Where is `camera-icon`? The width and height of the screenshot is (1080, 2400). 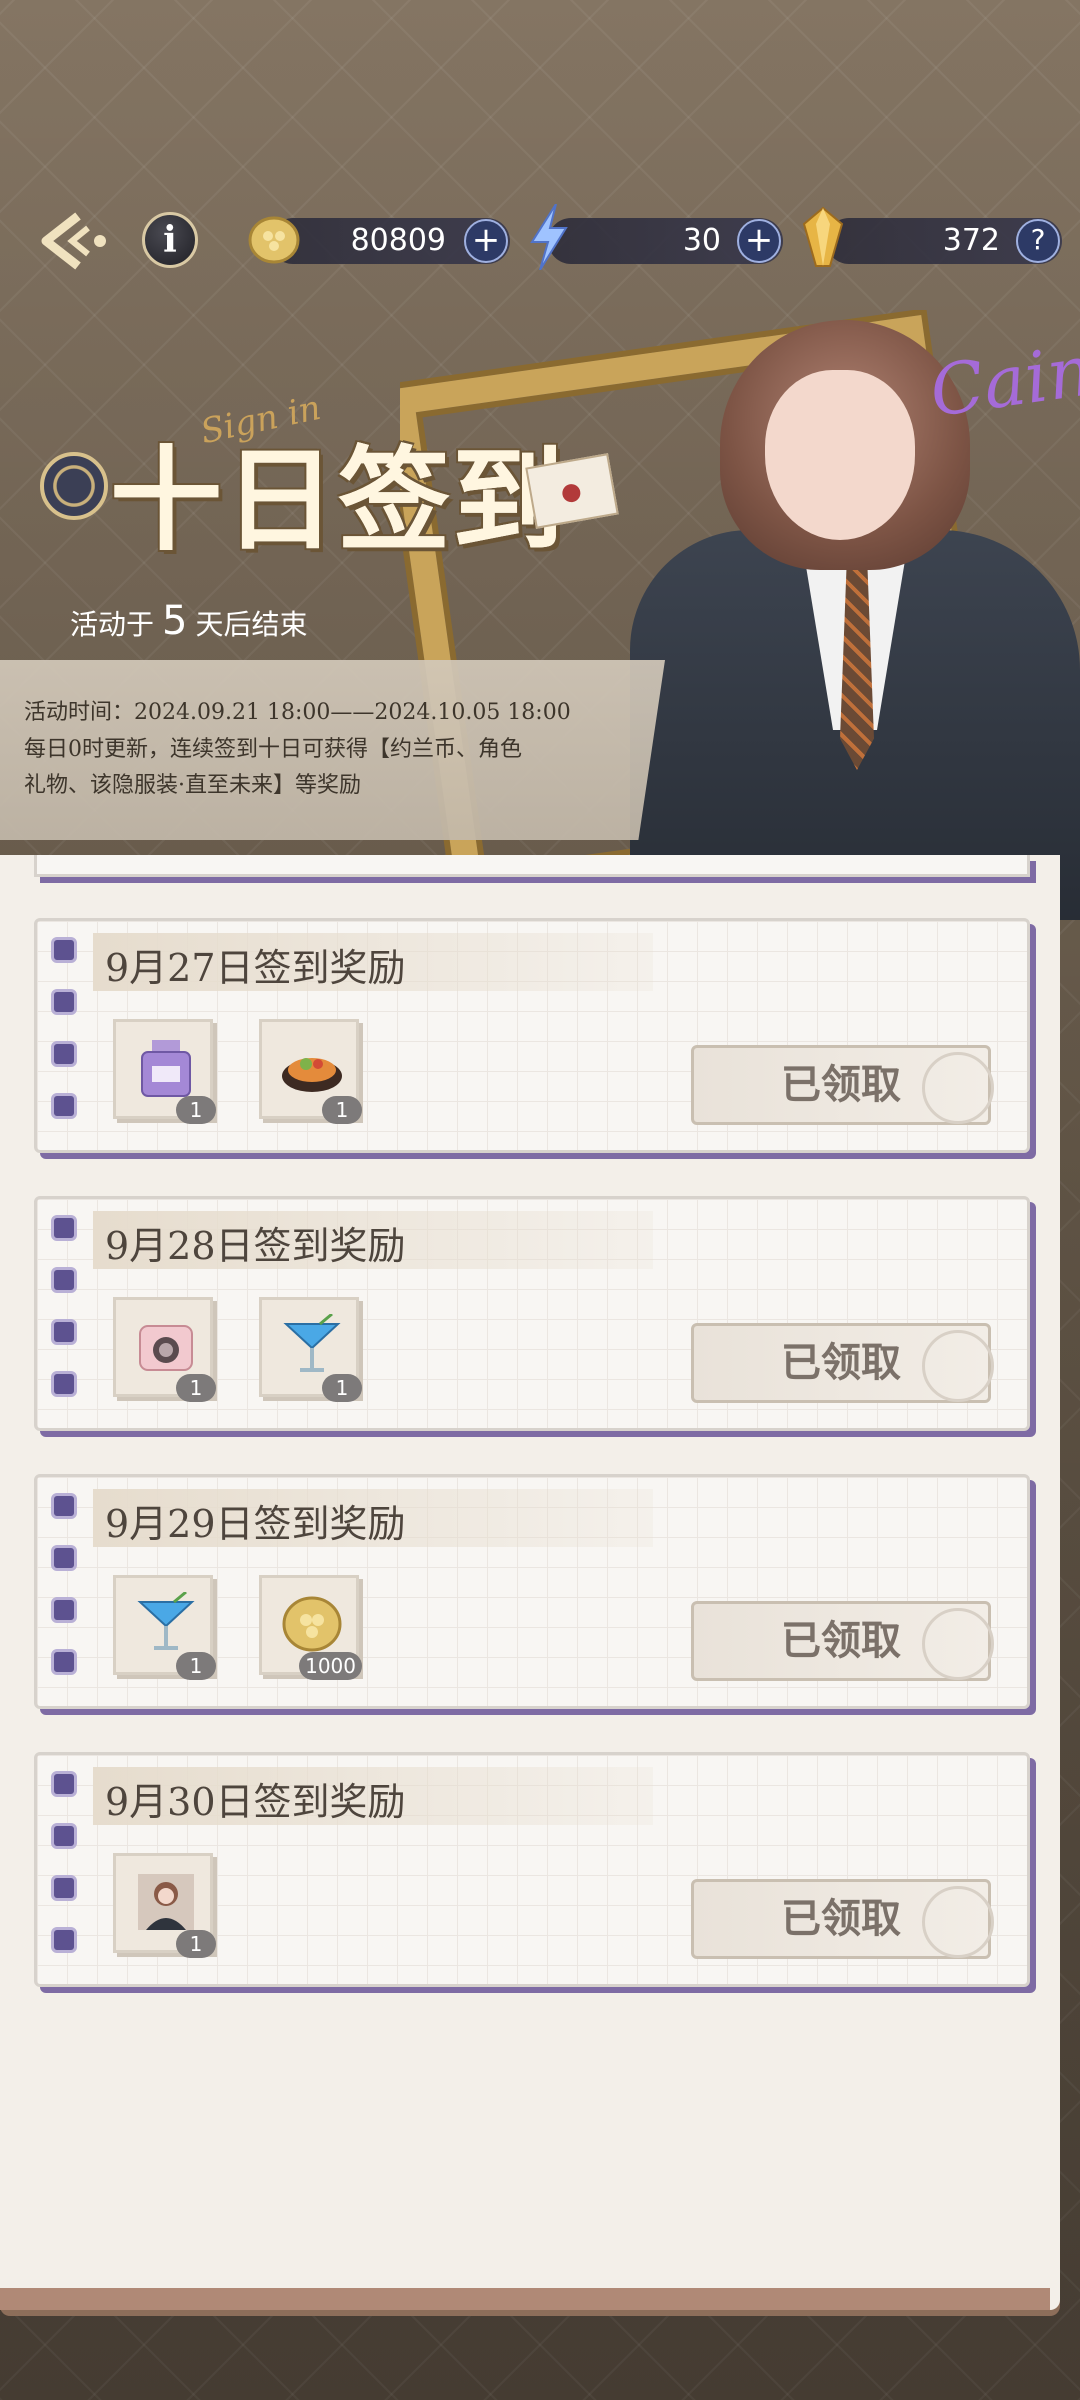 camera-icon is located at coordinates (166, 1348).